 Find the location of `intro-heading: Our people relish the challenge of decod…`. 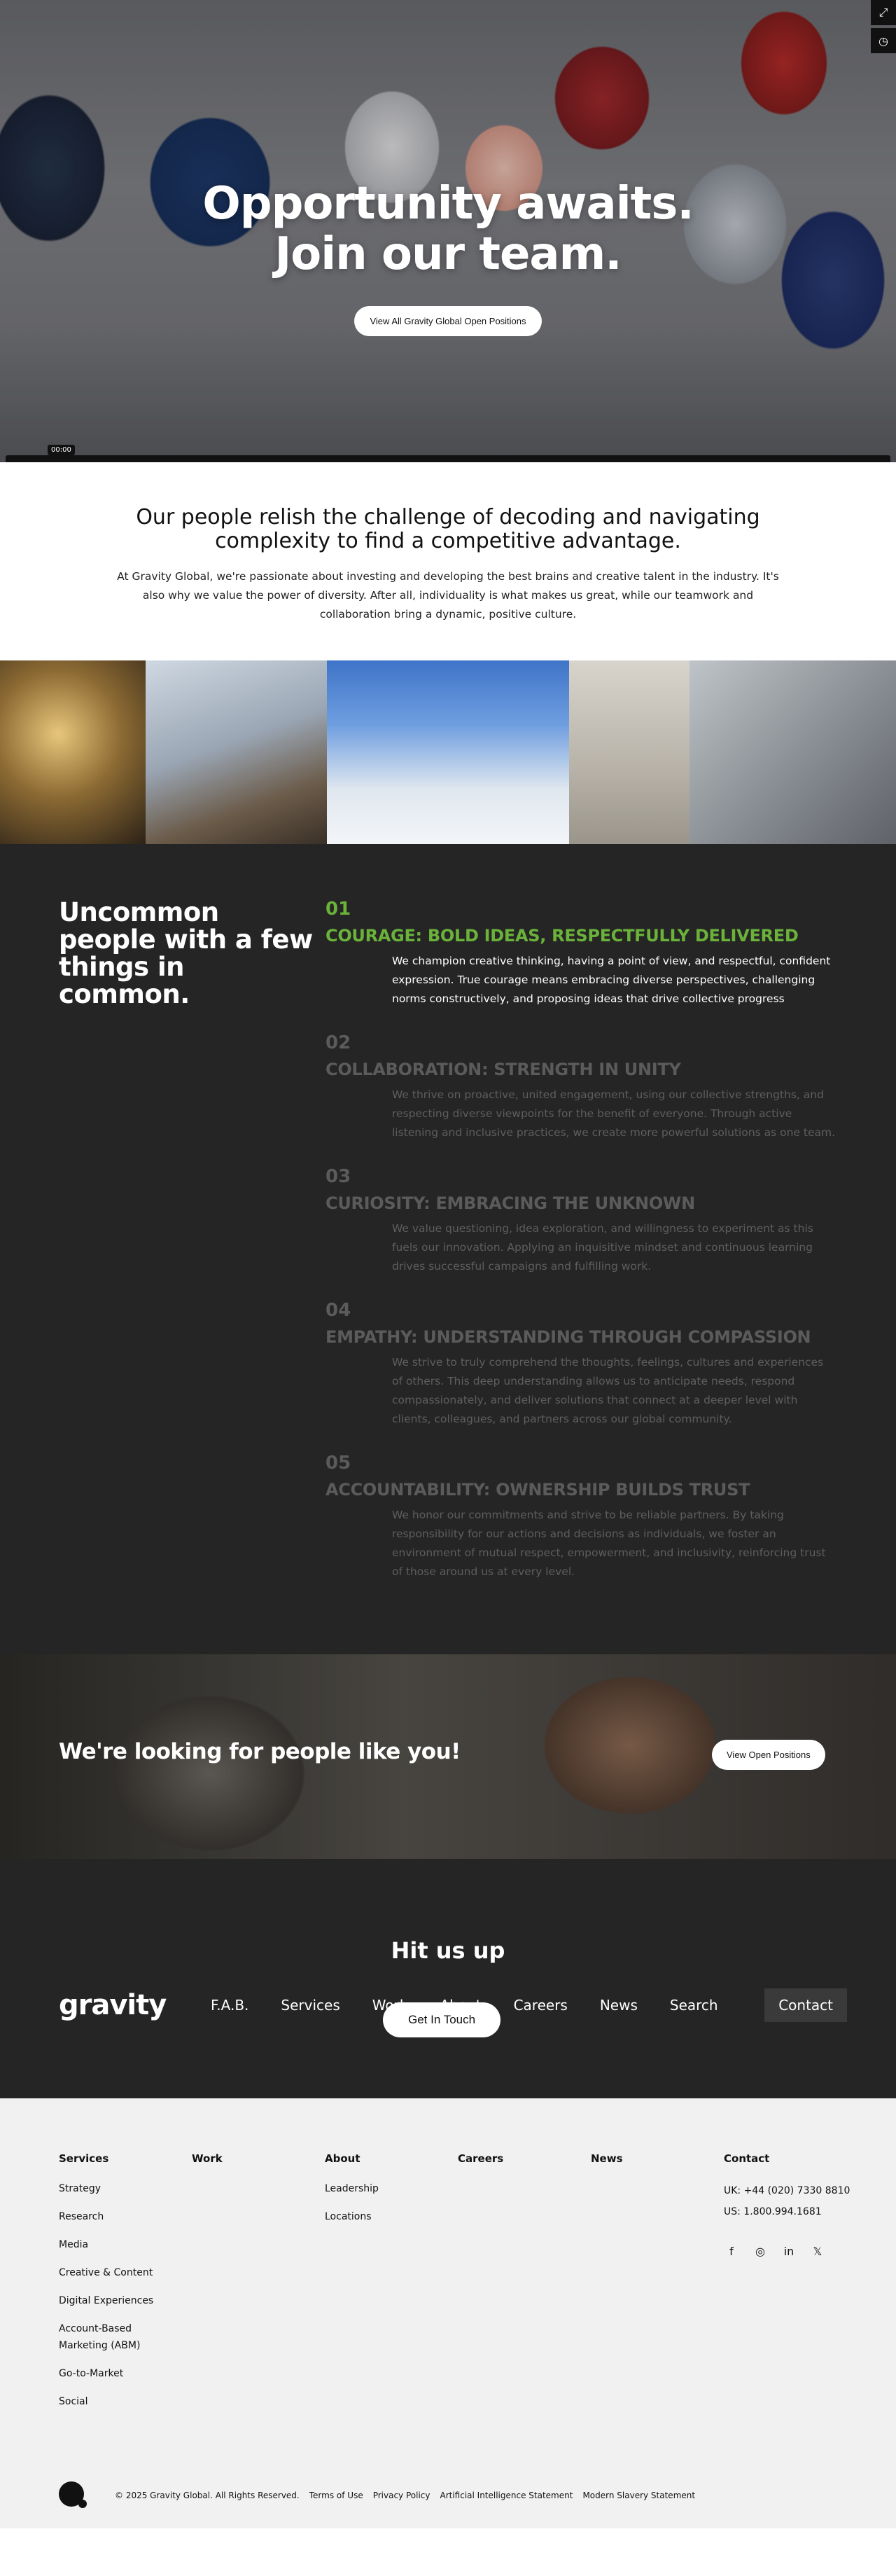

intro-heading: Our people relish the challenge of decod… is located at coordinates (448, 529).